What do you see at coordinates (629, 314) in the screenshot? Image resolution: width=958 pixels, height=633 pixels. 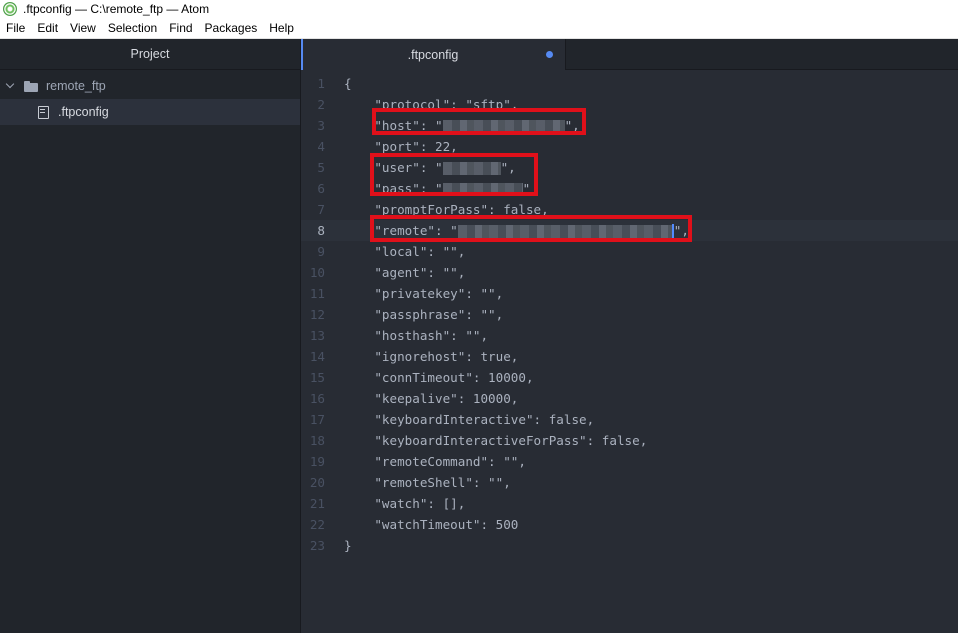 I see `code-line: 12 "passphrase": "",` at bounding box center [629, 314].